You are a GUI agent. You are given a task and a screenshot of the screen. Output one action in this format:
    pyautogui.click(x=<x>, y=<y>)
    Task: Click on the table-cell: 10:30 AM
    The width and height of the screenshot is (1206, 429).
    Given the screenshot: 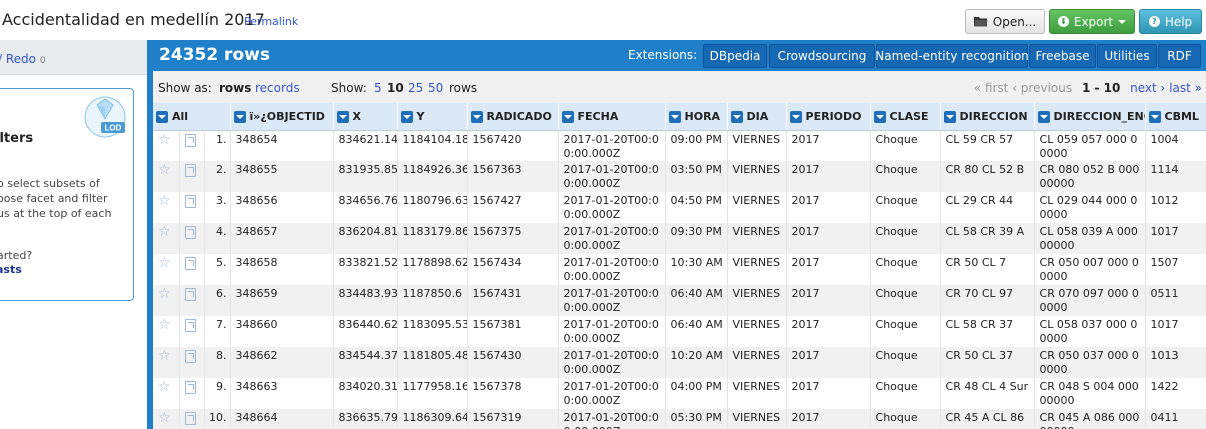 What is the action you would take?
    pyautogui.click(x=696, y=269)
    